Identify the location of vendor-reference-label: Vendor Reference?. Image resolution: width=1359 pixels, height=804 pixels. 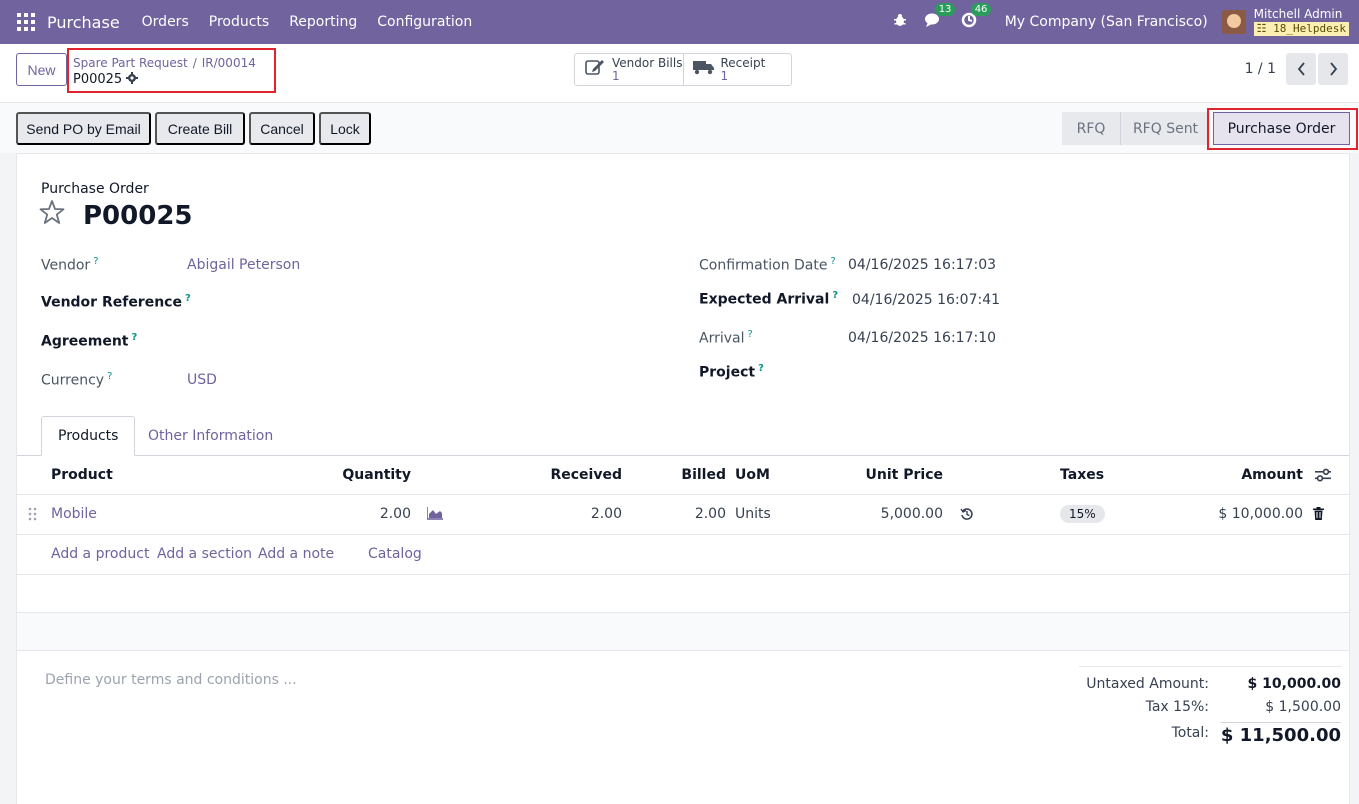
(116, 302).